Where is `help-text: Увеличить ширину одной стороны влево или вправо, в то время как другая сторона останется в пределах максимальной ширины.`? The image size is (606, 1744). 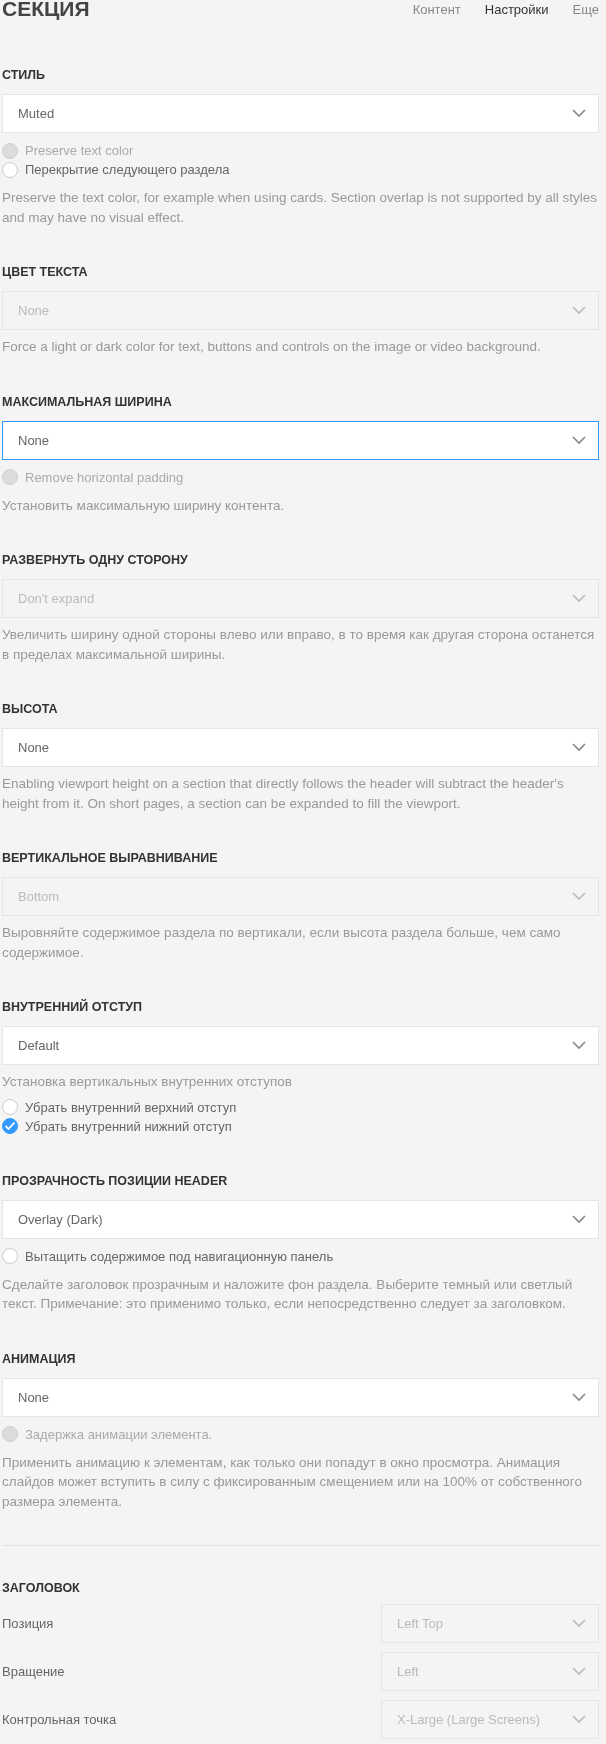 help-text: Увеличить ширину одной стороны влево или вправо, в то время как другая сторона останется в пределах максимальной ширины. is located at coordinates (299, 645).